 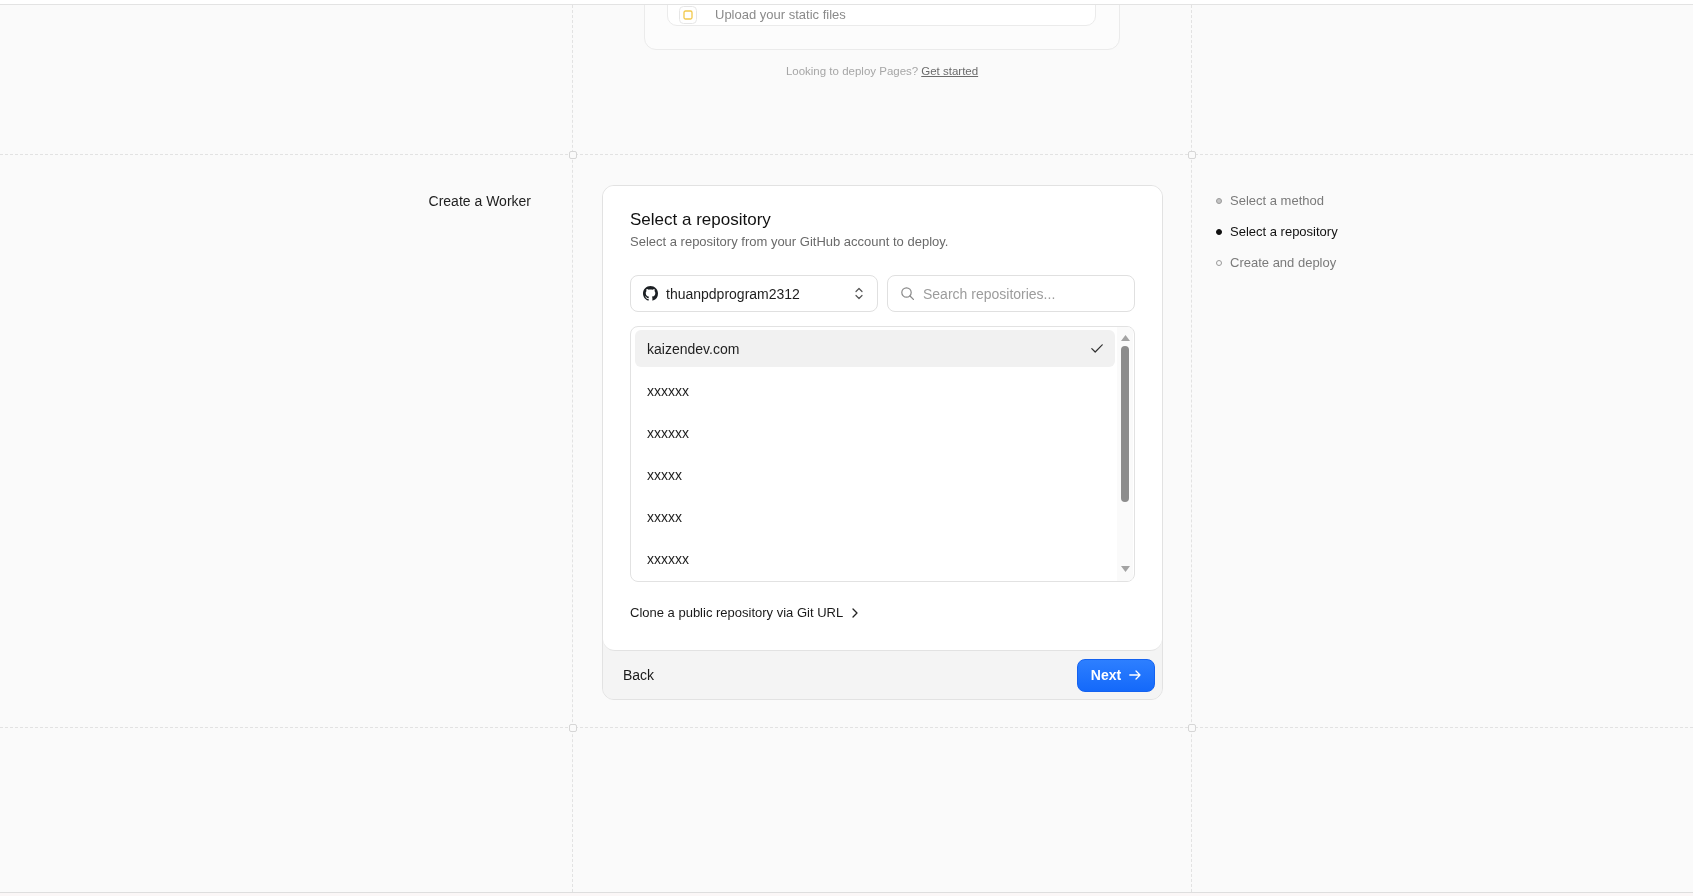 I want to click on step-label: Select a method, so click(x=1277, y=201).